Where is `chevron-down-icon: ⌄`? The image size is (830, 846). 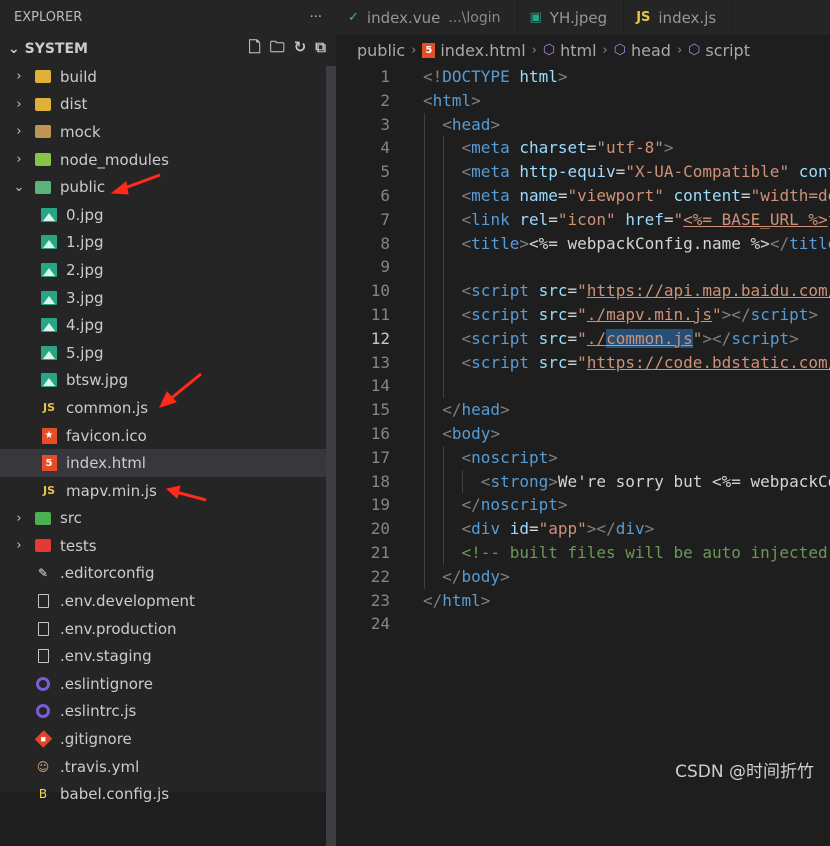
chevron-down-icon: ⌄ is located at coordinates (19, 187).